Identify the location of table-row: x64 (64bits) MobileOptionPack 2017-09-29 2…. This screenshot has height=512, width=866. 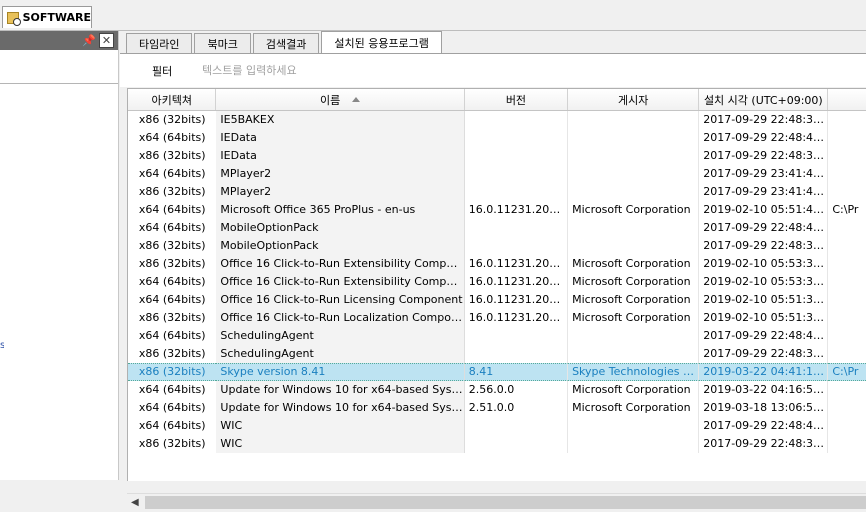
(497, 228).